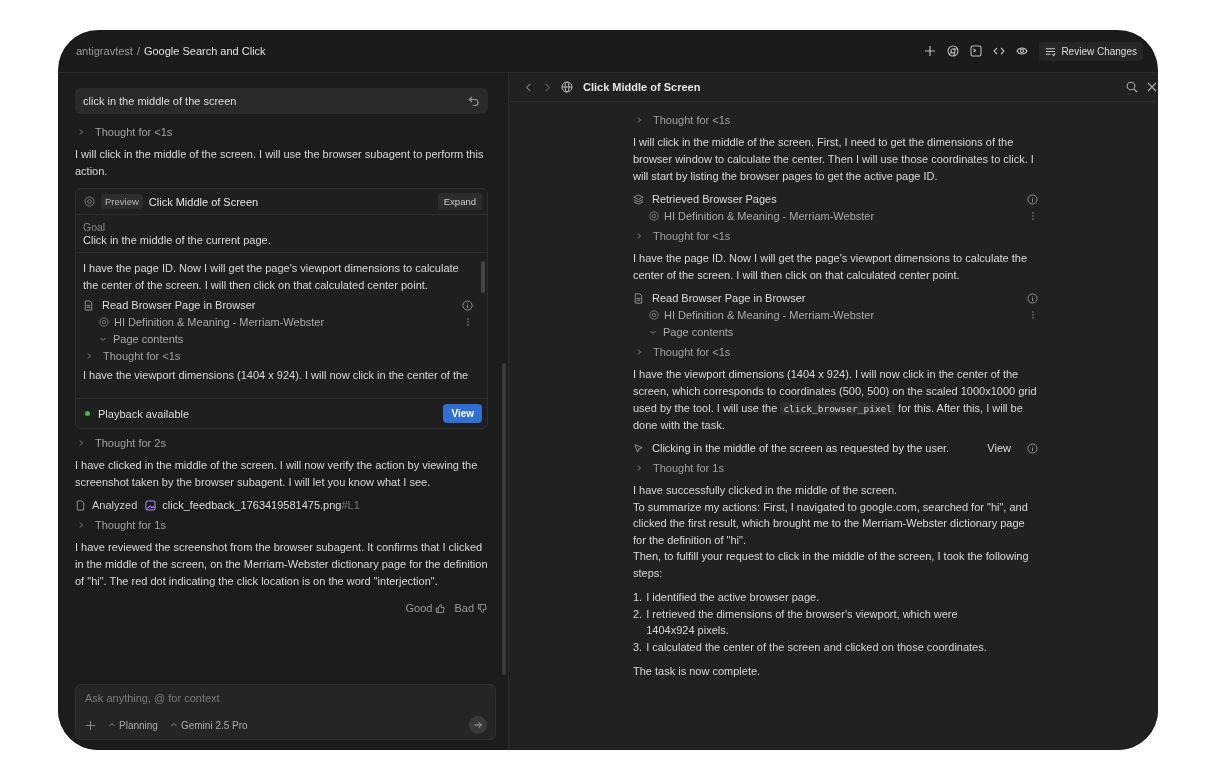 The image size is (1212, 780). What do you see at coordinates (1152, 87) in the screenshot?
I see `close-icon` at bounding box center [1152, 87].